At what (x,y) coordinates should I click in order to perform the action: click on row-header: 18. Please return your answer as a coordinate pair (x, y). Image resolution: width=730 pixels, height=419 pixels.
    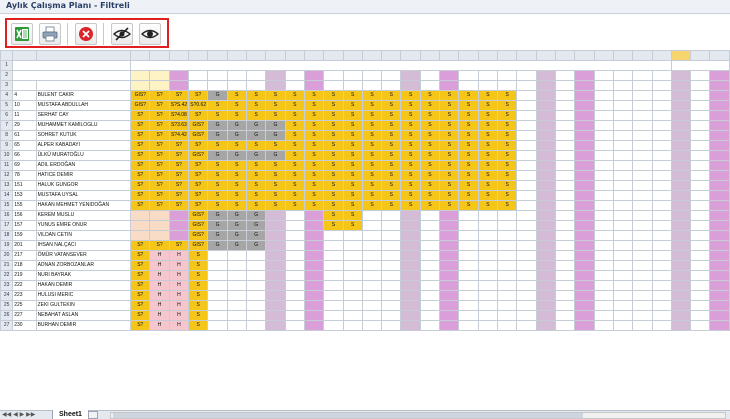
    Looking at the image, I should click on (7, 235).